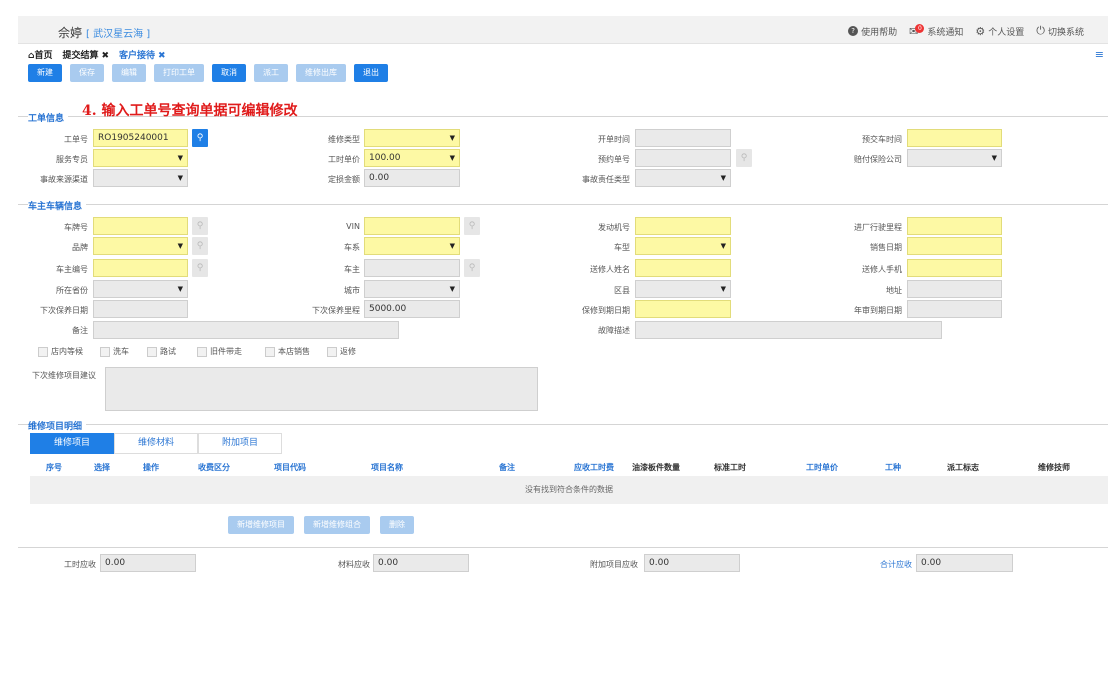 This screenshot has height=688, width=1108. I want to click on brand-select: ▼, so click(140, 246).